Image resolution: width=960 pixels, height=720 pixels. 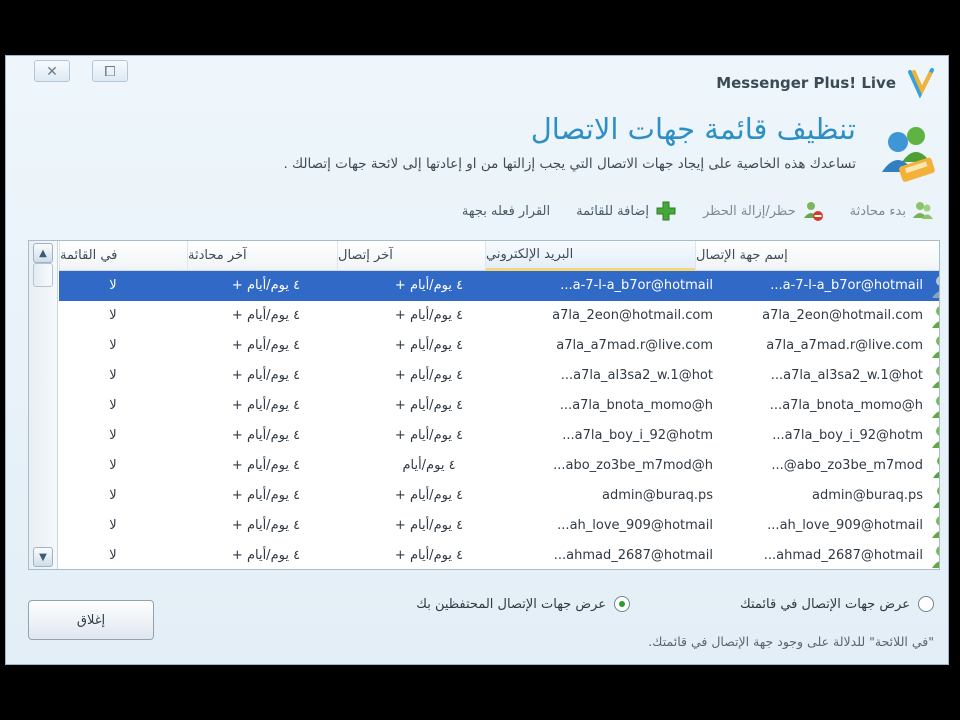 I want to click on option-show-in-list: عرض جهات الإتصال في قائمتك, so click(x=837, y=604).